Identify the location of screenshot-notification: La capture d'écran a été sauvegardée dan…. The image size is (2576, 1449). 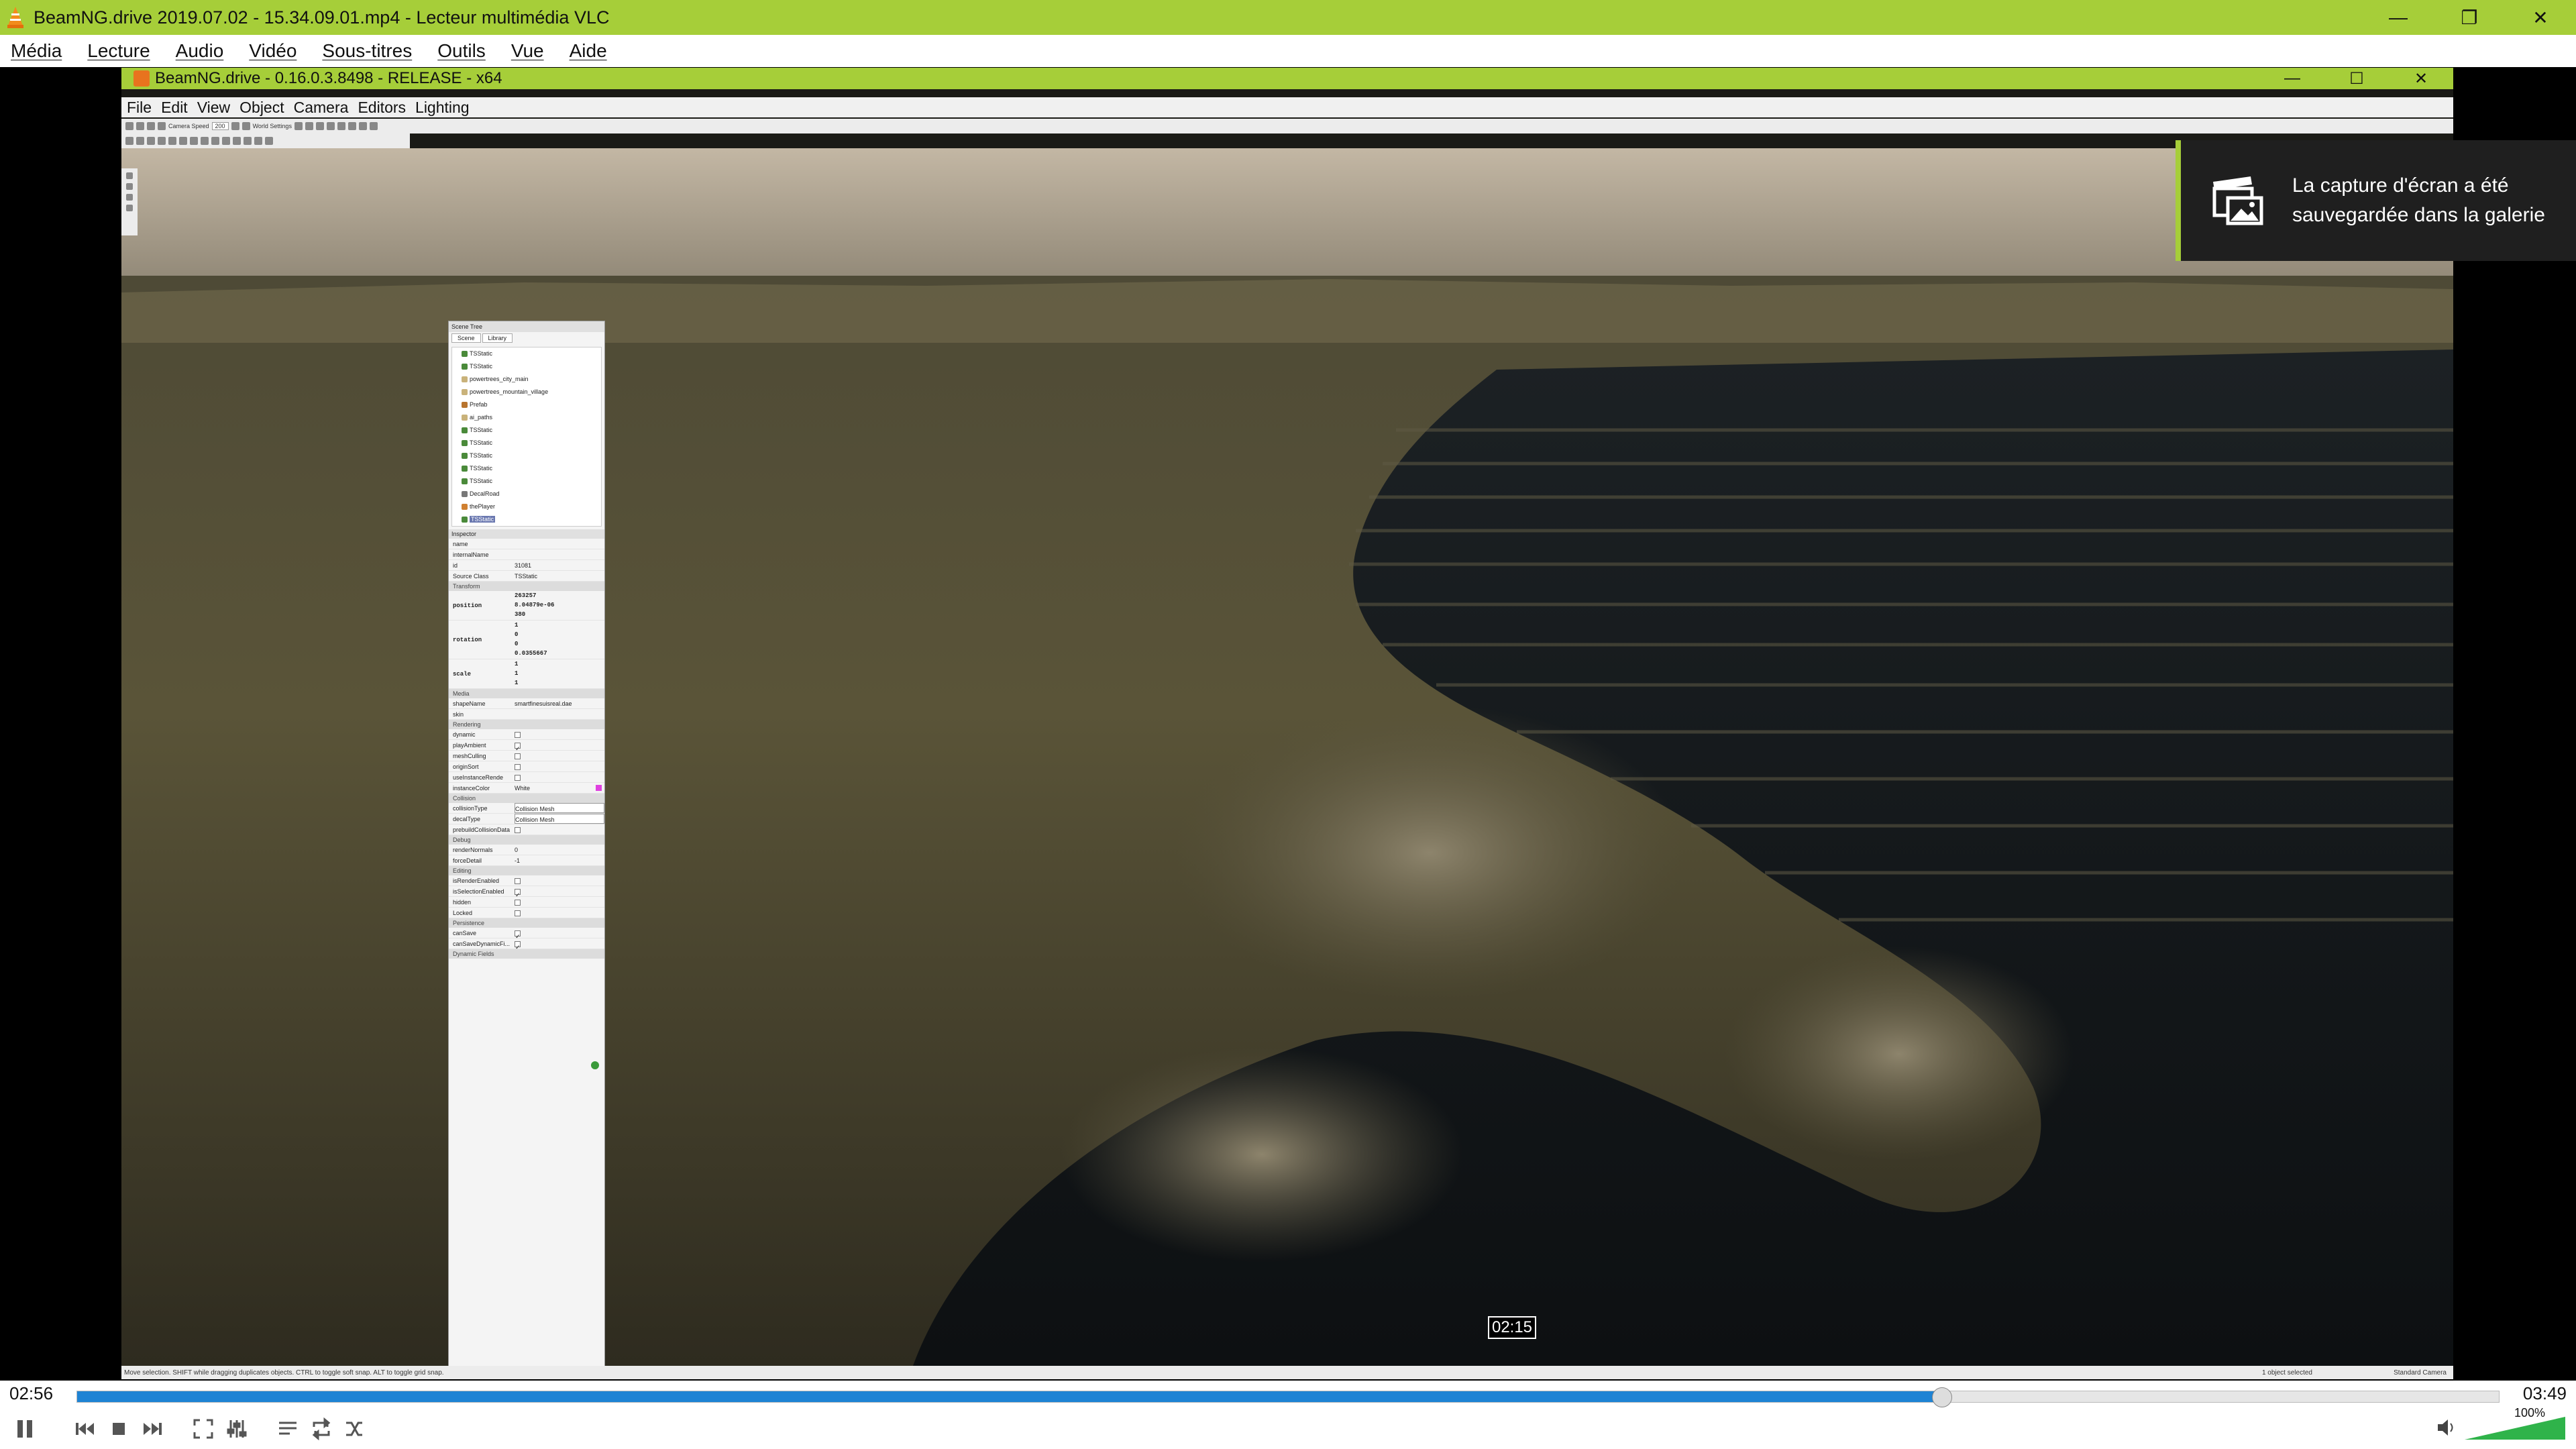
(2376, 200).